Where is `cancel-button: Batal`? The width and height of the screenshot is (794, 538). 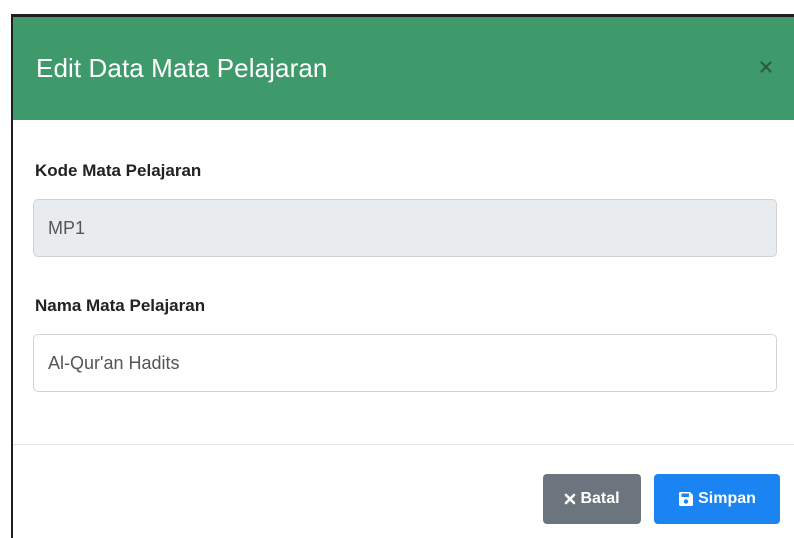 cancel-button: Batal is located at coordinates (592, 499).